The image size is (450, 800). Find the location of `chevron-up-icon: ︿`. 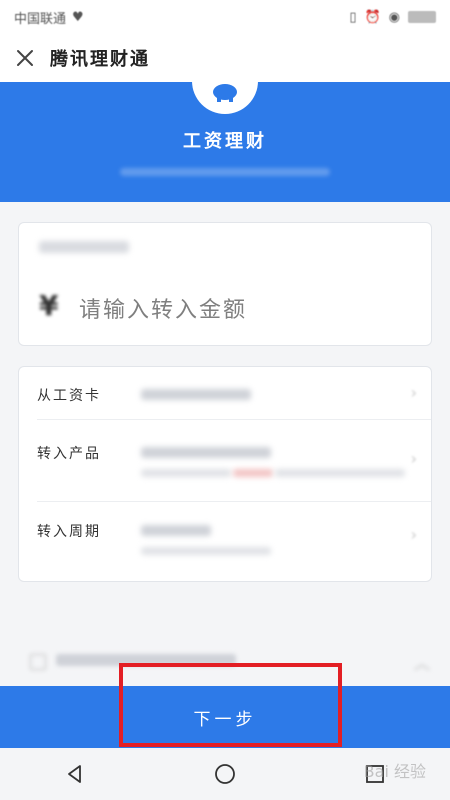

chevron-up-icon: ︿ is located at coordinates (421, 663).